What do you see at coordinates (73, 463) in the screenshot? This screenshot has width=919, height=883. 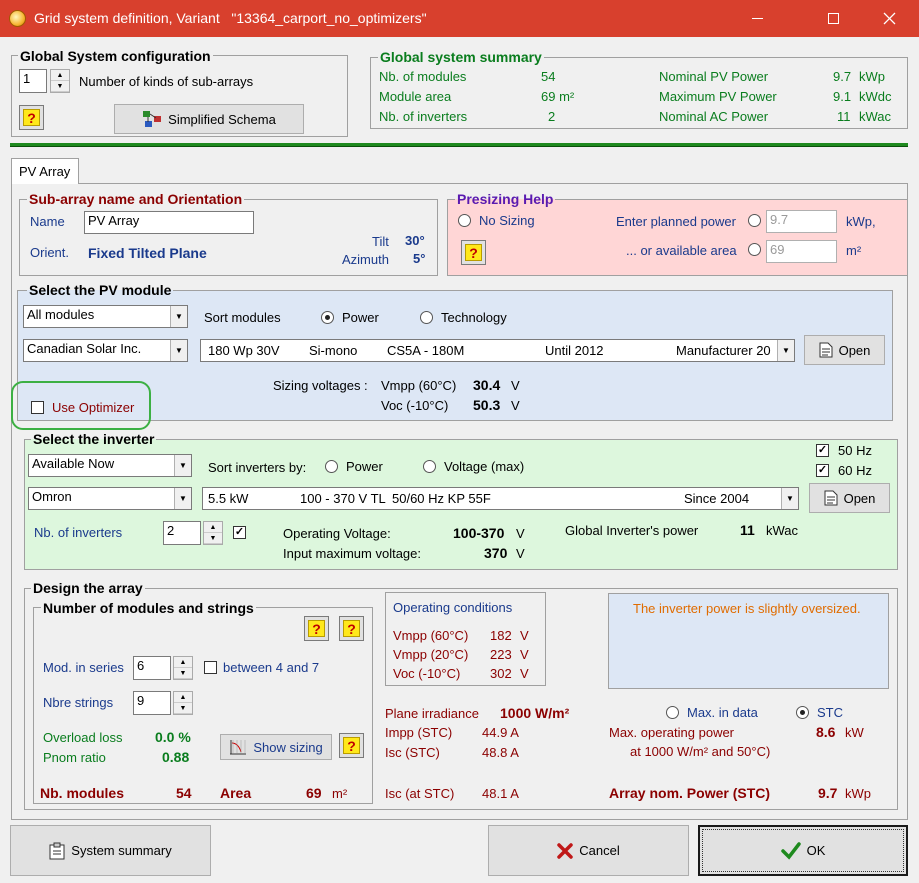 I see `inverter-filter-value: Available Now` at bounding box center [73, 463].